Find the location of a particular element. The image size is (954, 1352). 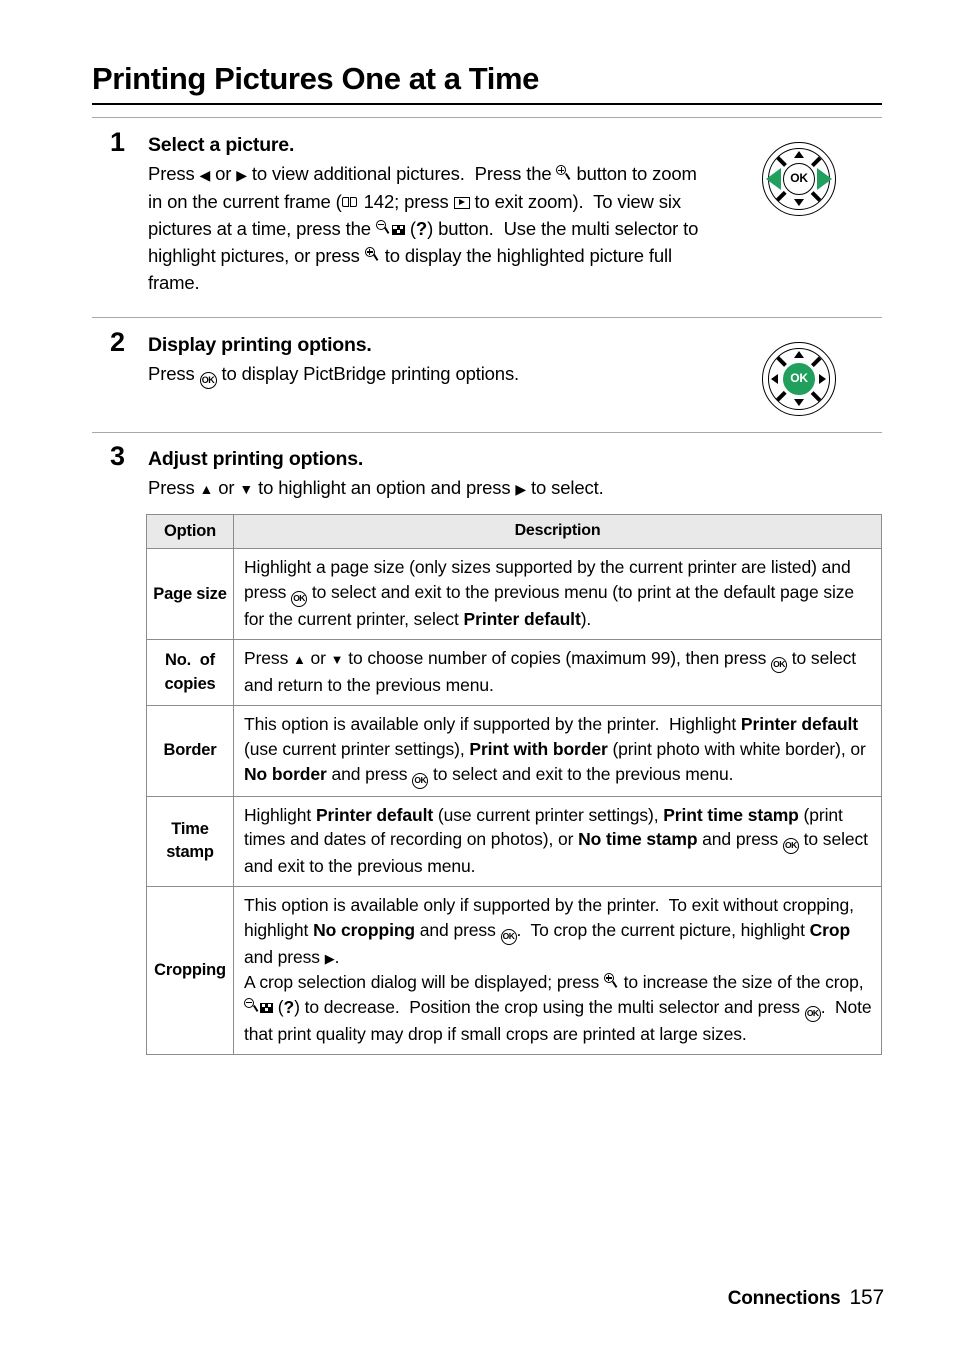

dial-left-arrow-highlighted-icon is located at coordinates (773, 179).